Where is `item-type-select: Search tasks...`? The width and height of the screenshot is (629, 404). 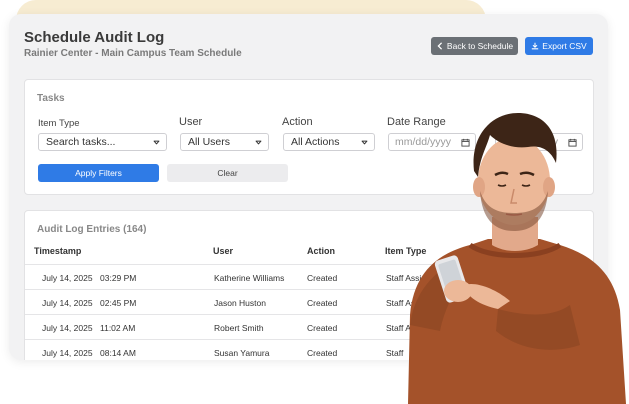 item-type-select: Search tasks... is located at coordinates (102, 142).